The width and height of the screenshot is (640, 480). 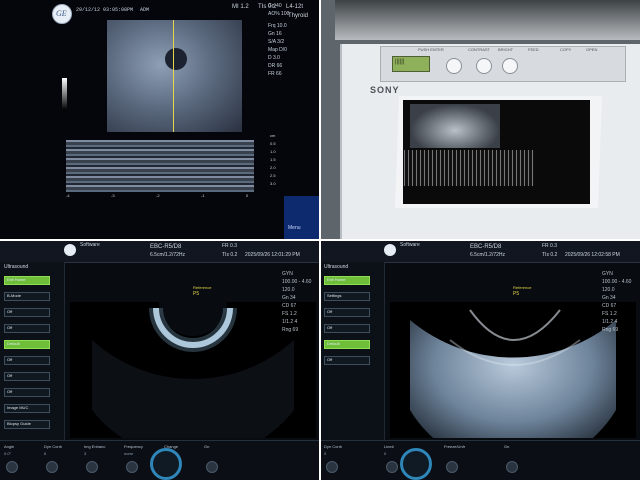 I want to click on time-tick: -4, so click(x=68, y=195).